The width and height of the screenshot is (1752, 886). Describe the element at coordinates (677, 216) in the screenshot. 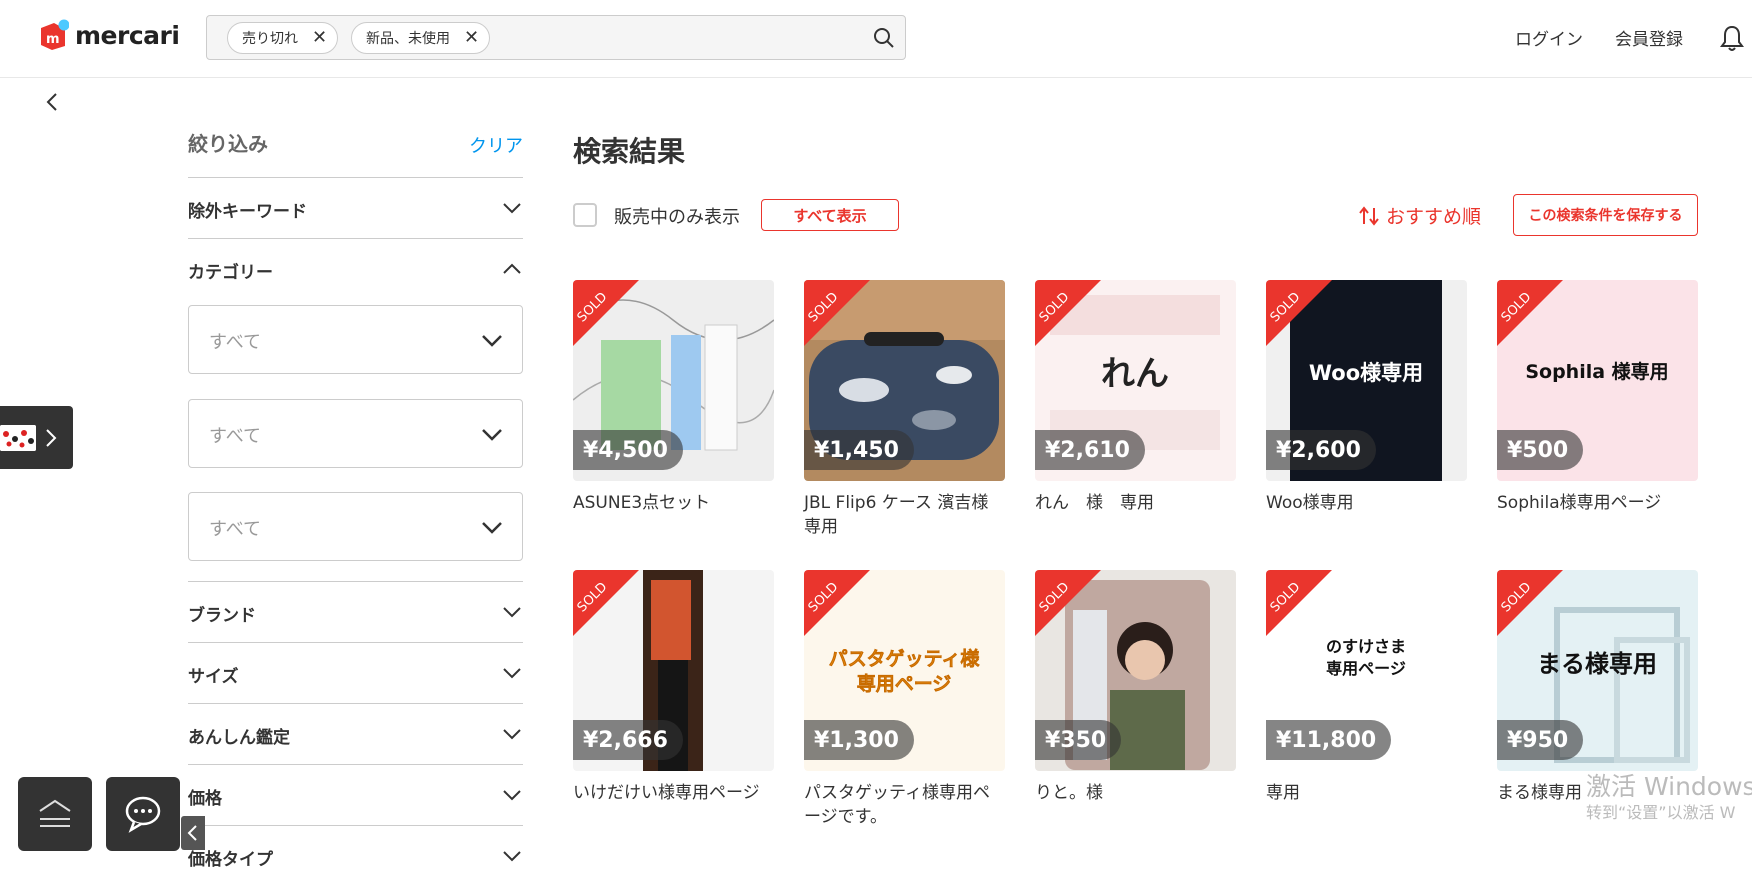

I see `on-sale-only-label: 販売中のみ表示` at that location.